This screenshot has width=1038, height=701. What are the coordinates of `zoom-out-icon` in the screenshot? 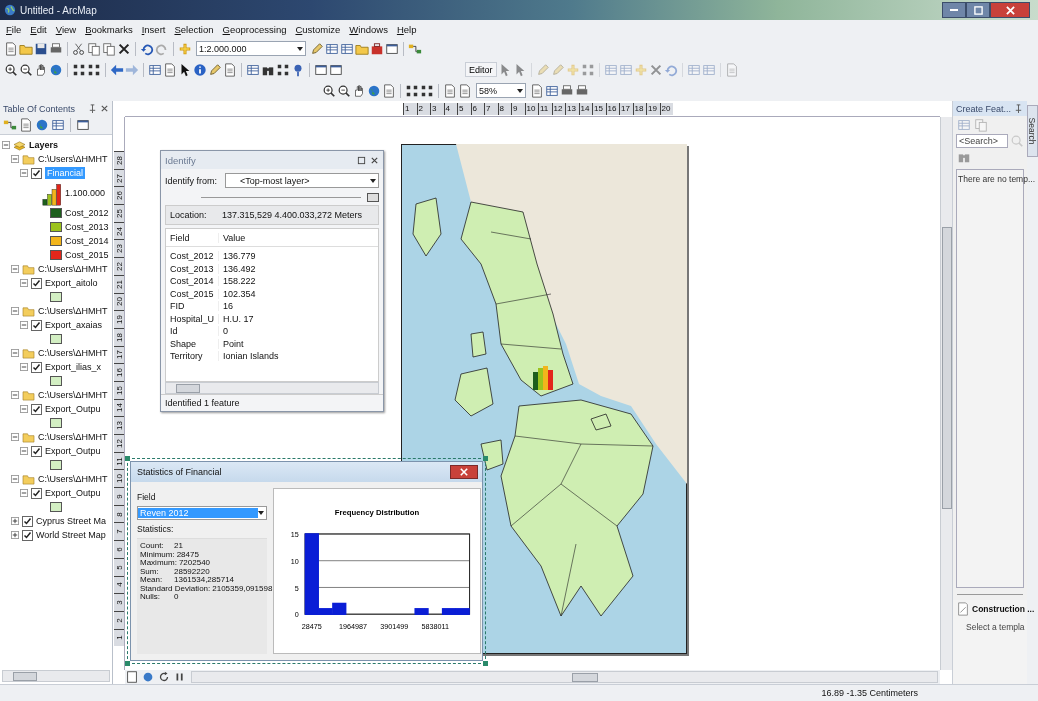 It's located at (26, 69).